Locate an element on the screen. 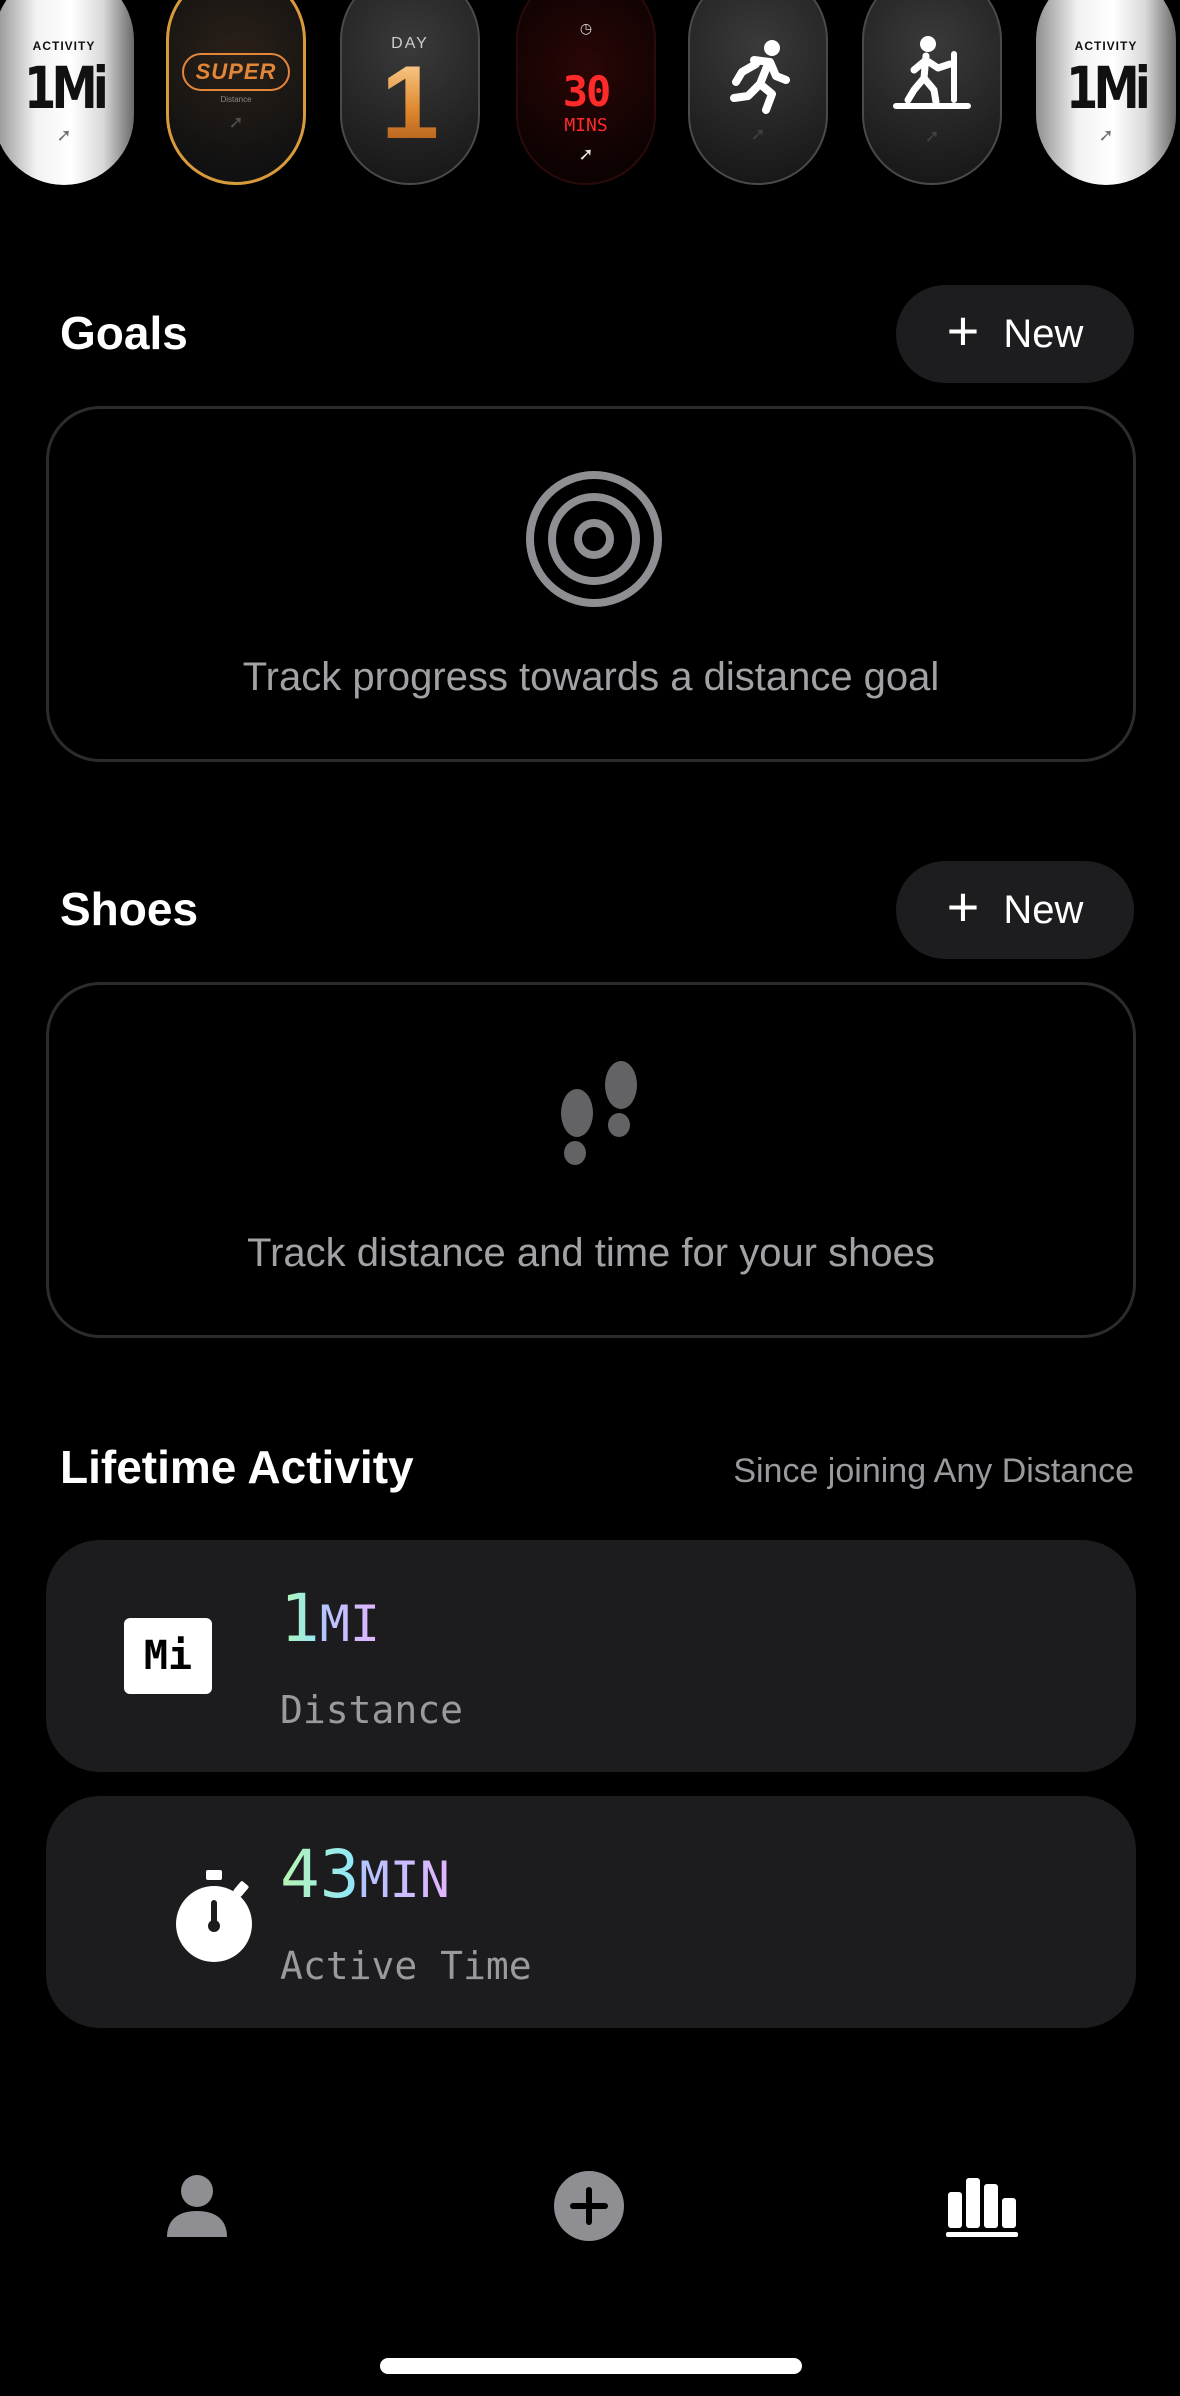 This screenshot has width=1180, height=2396. stopwatch-icon: ◷ is located at coordinates (586, 28).